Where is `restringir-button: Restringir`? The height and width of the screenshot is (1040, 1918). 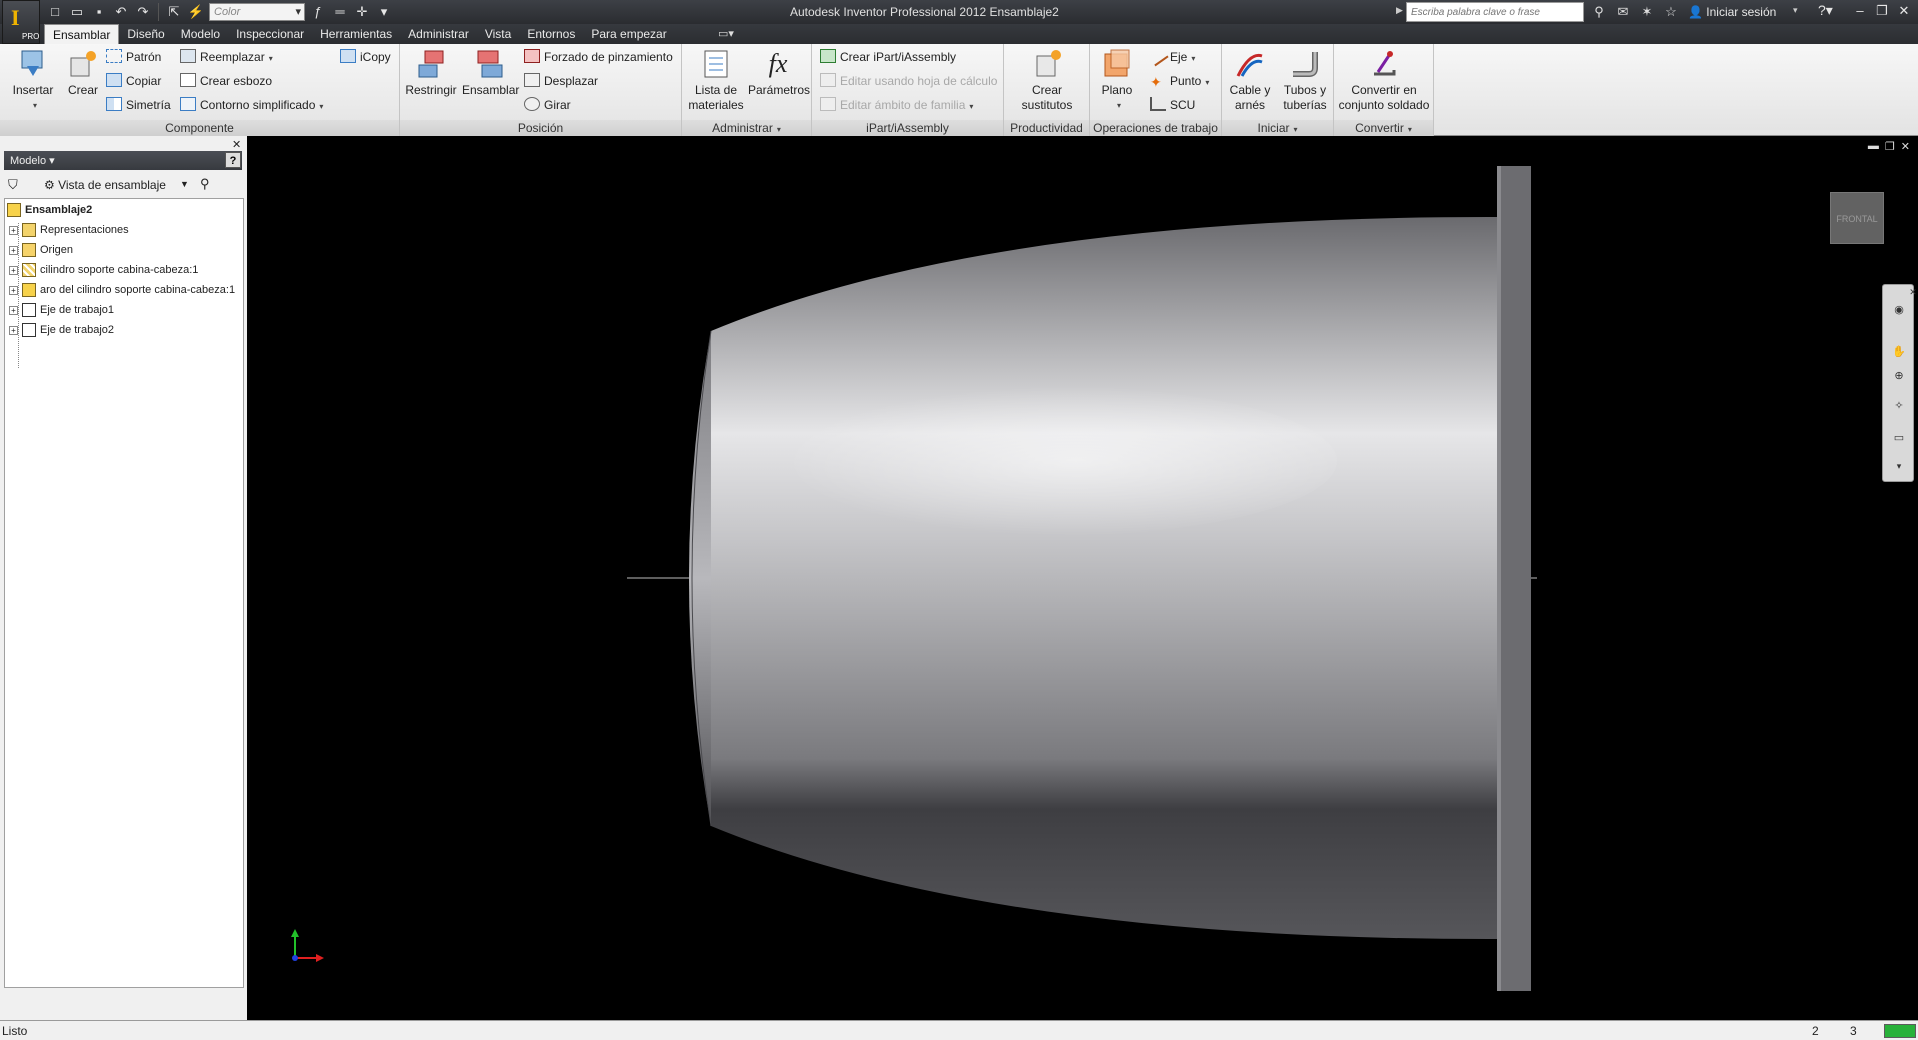
restringir-button: Restringir is located at coordinates (431, 73).